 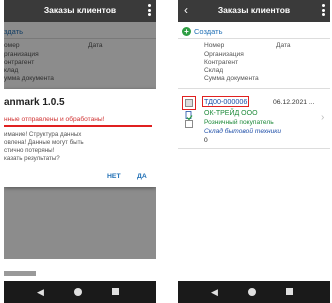 What do you see at coordinates (114, 176) in the screenshot?
I see `dialog-no-button: НЕТ` at bounding box center [114, 176].